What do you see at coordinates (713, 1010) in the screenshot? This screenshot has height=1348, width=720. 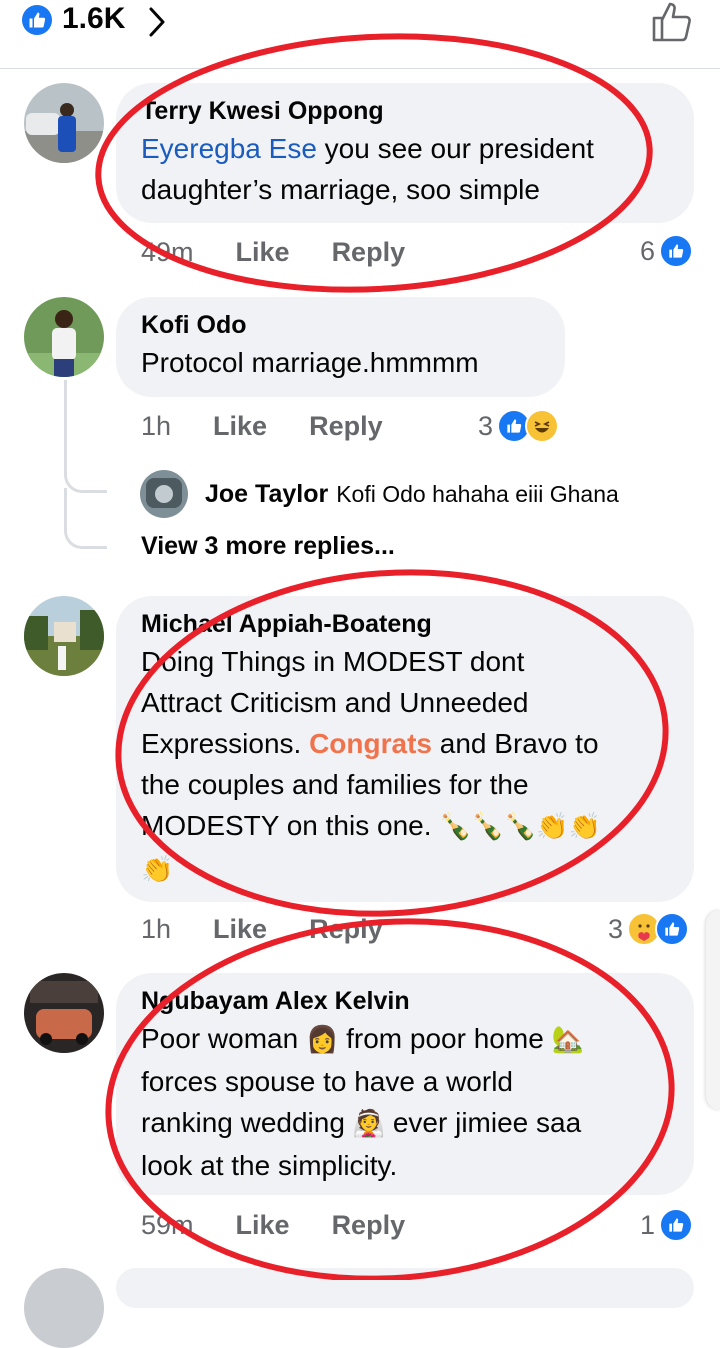 I see `scrollbar` at bounding box center [713, 1010].